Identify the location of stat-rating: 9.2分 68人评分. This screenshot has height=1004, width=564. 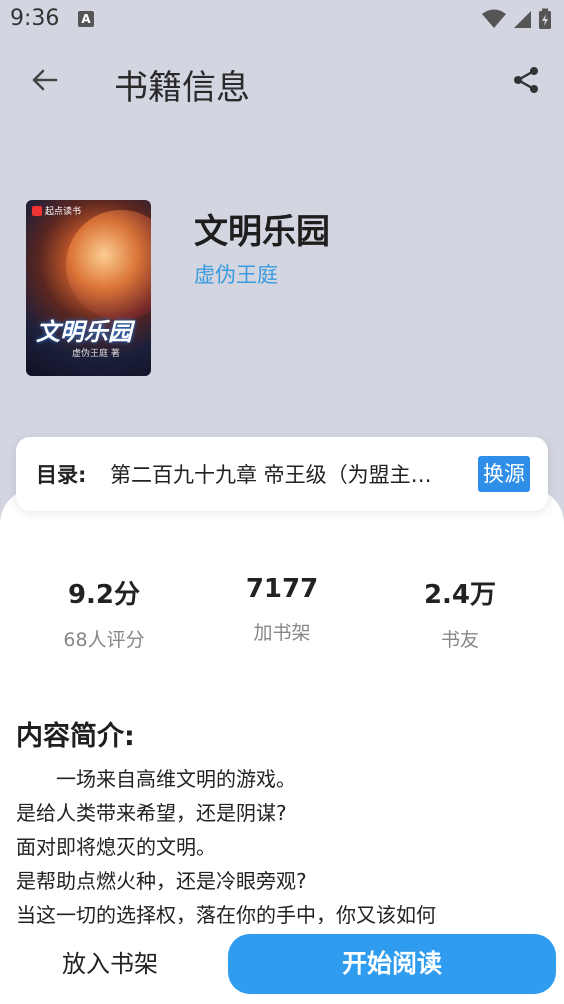
(104, 613).